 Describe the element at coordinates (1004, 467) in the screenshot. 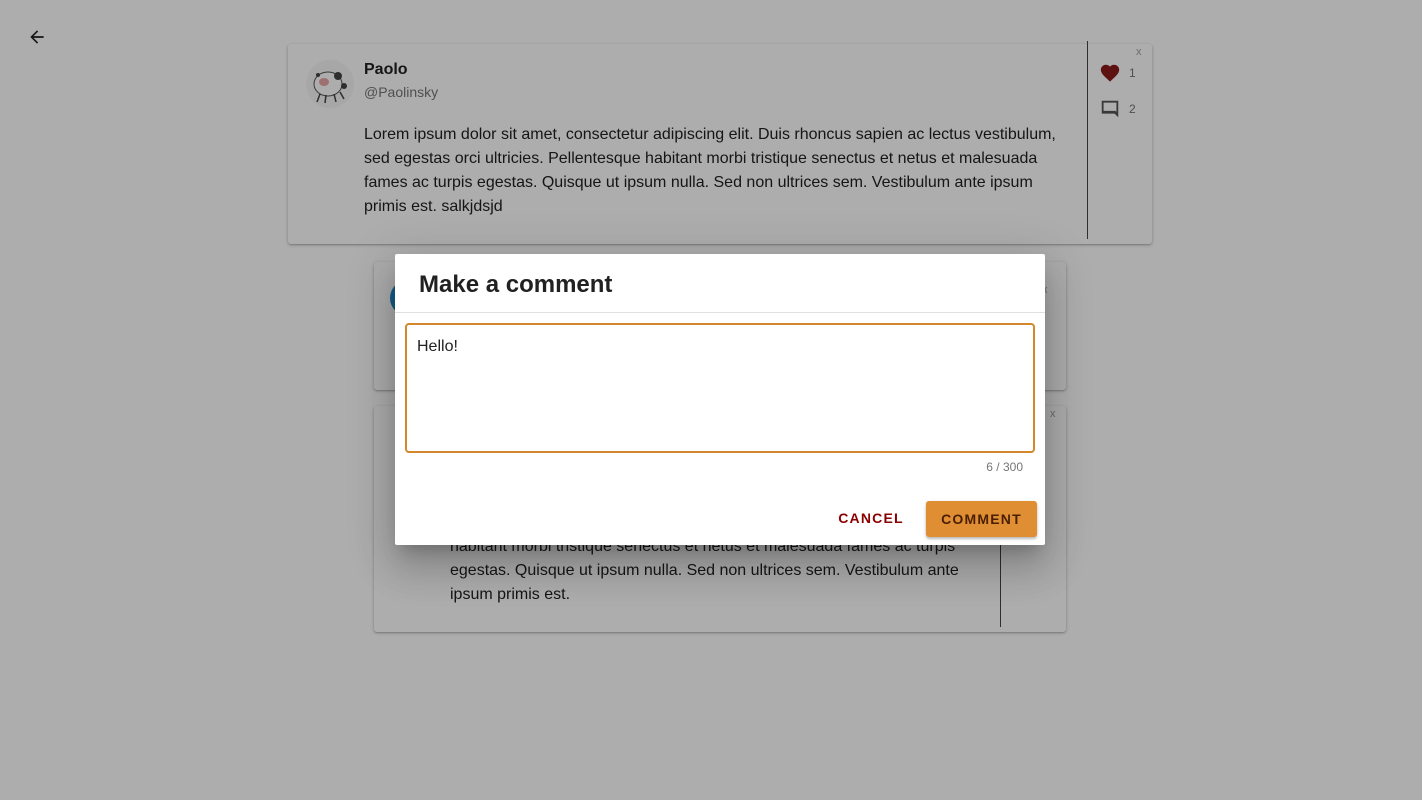

I see `character-counter: 6 / 300` at that location.